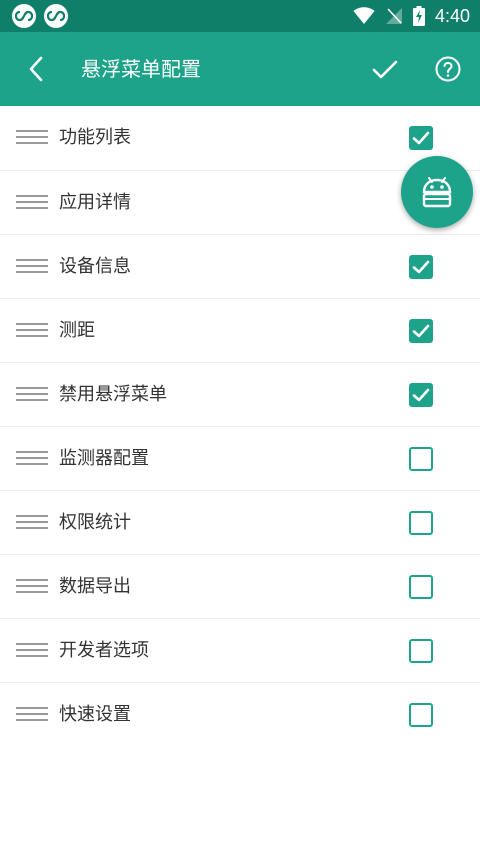 The width and height of the screenshot is (480, 853). Describe the element at coordinates (240, 651) in the screenshot. I see `list-item: 开发者选项` at that location.